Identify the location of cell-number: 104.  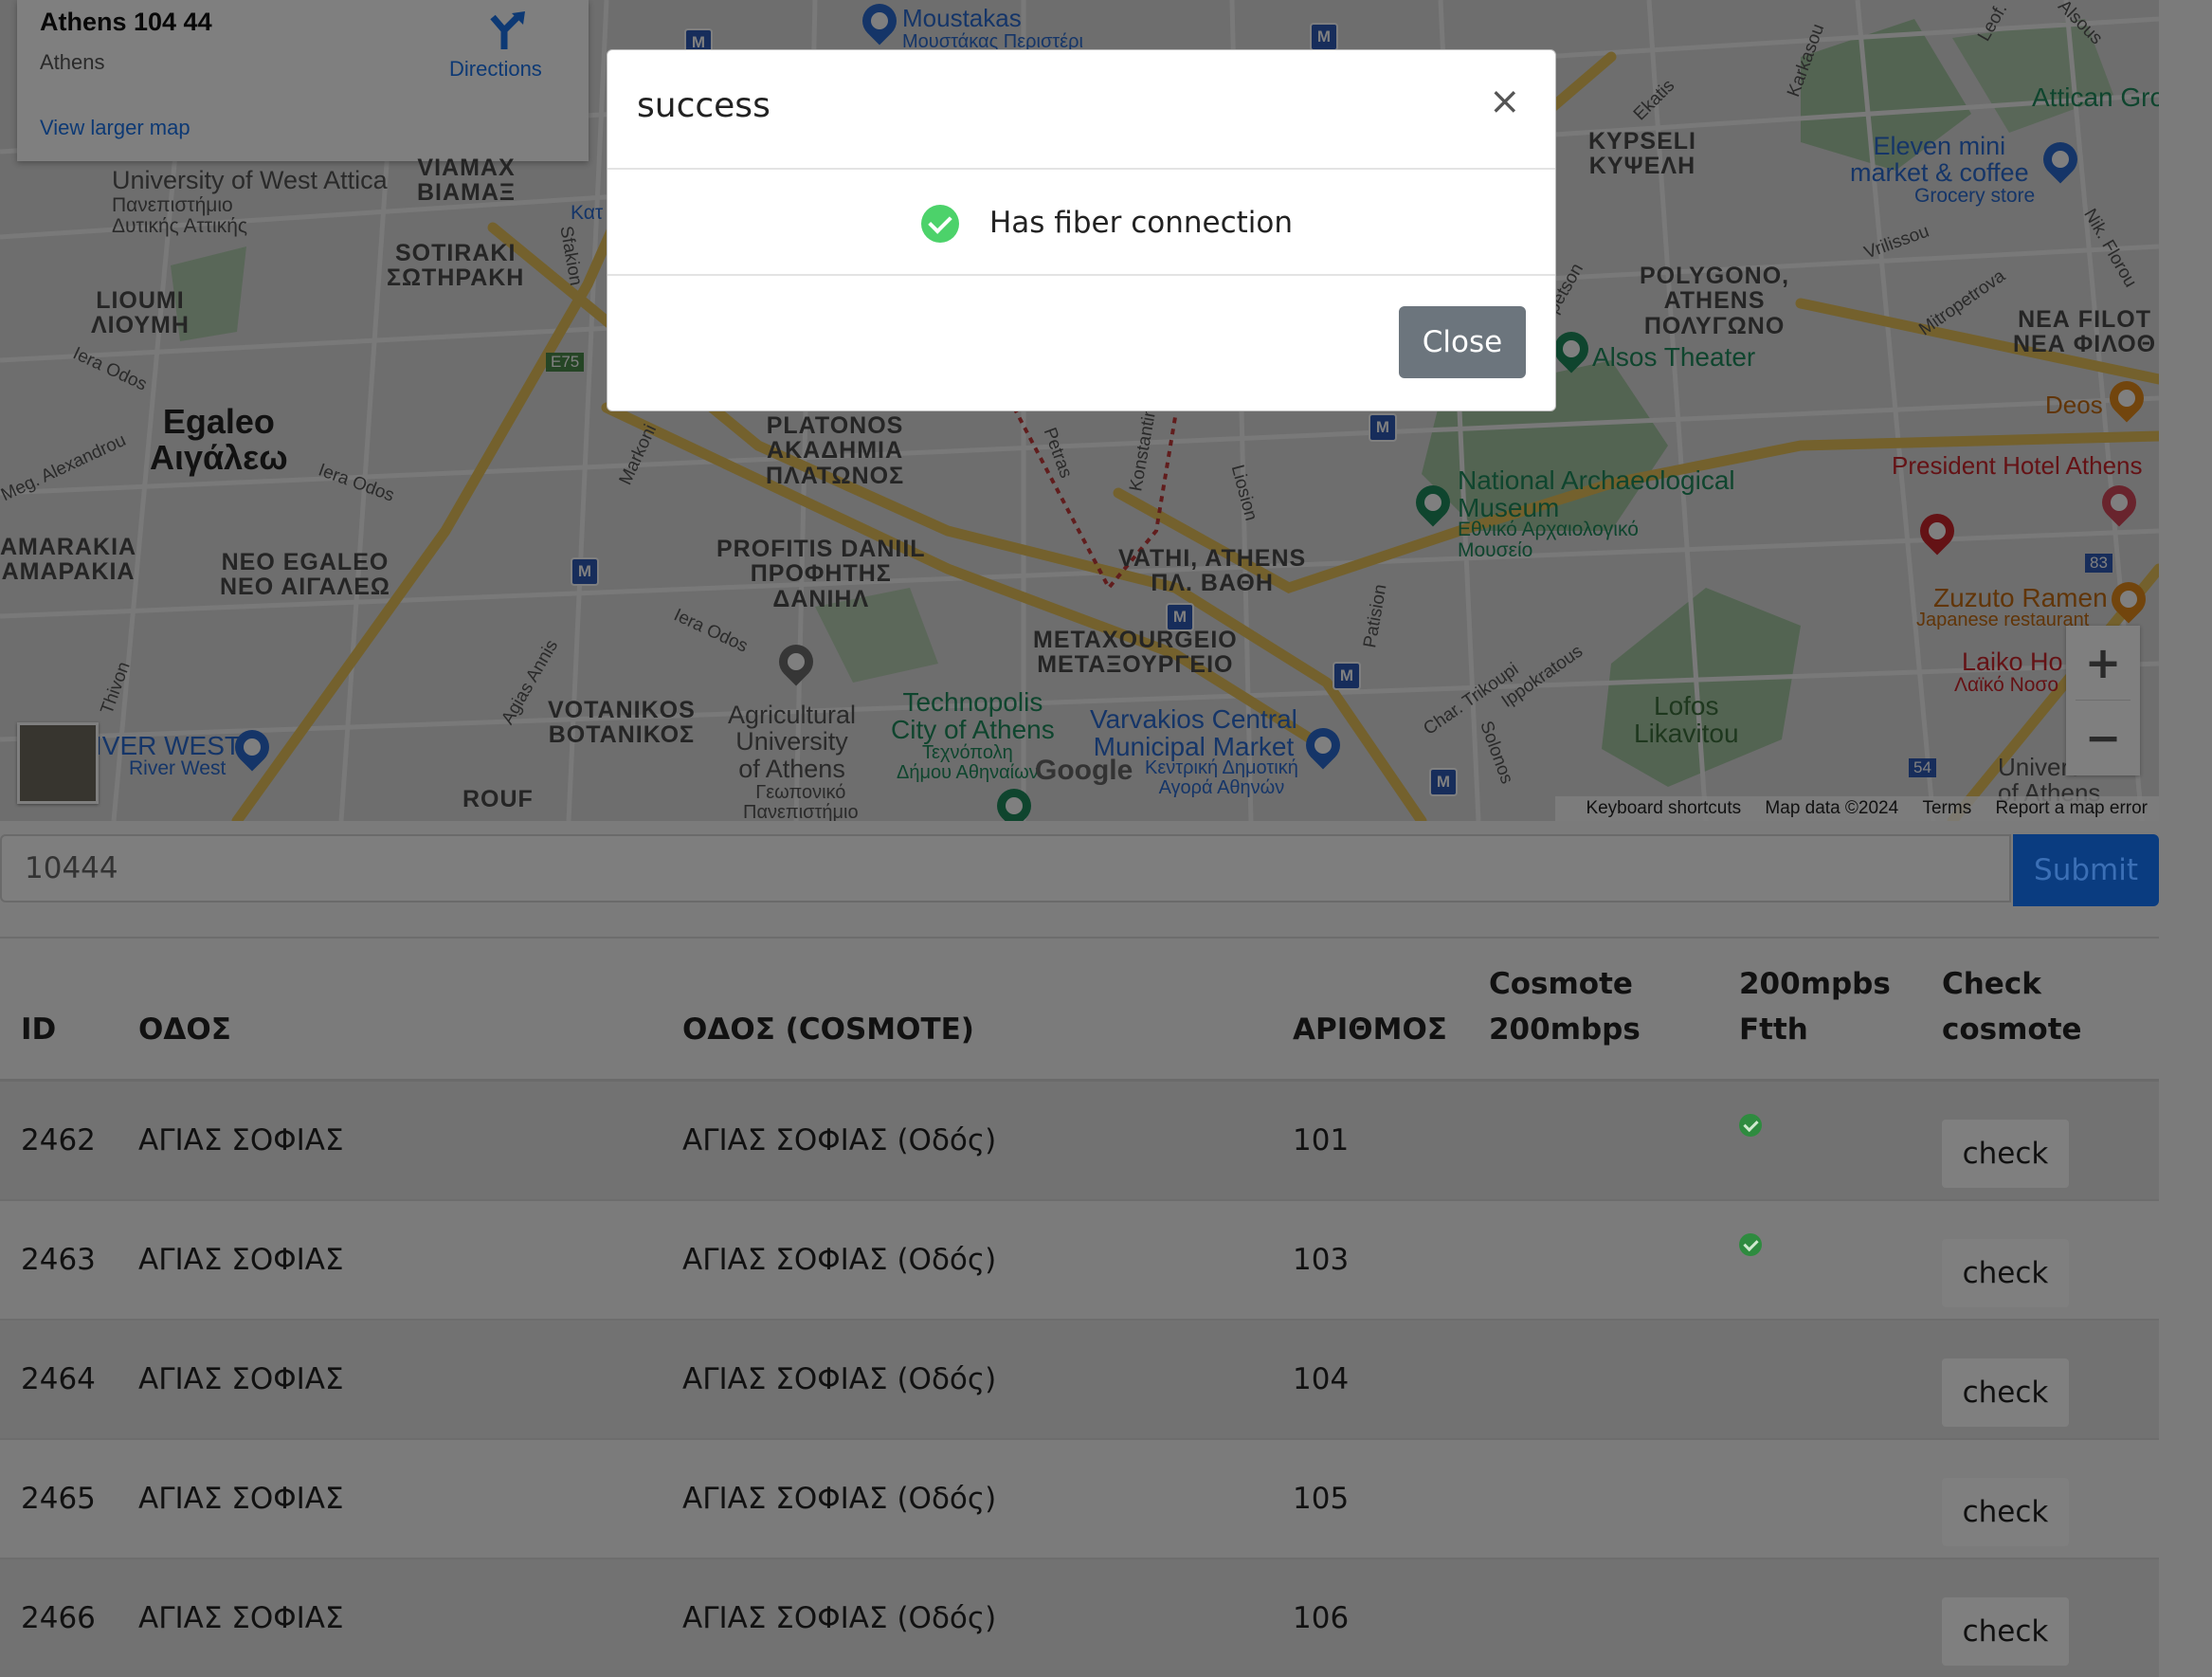
(1370, 1379).